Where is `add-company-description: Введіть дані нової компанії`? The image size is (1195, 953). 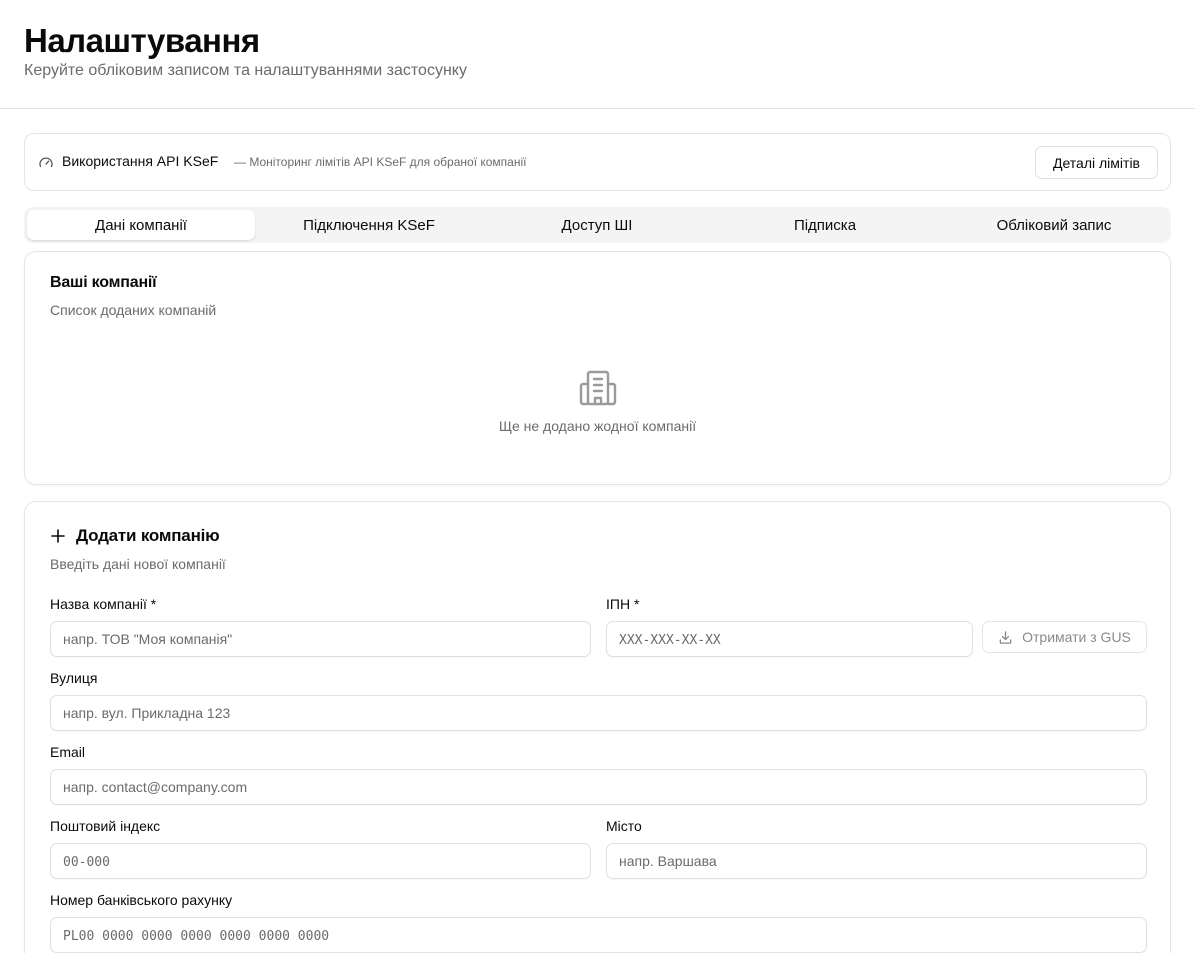
add-company-description: Введіть дані нової компанії is located at coordinates (138, 564).